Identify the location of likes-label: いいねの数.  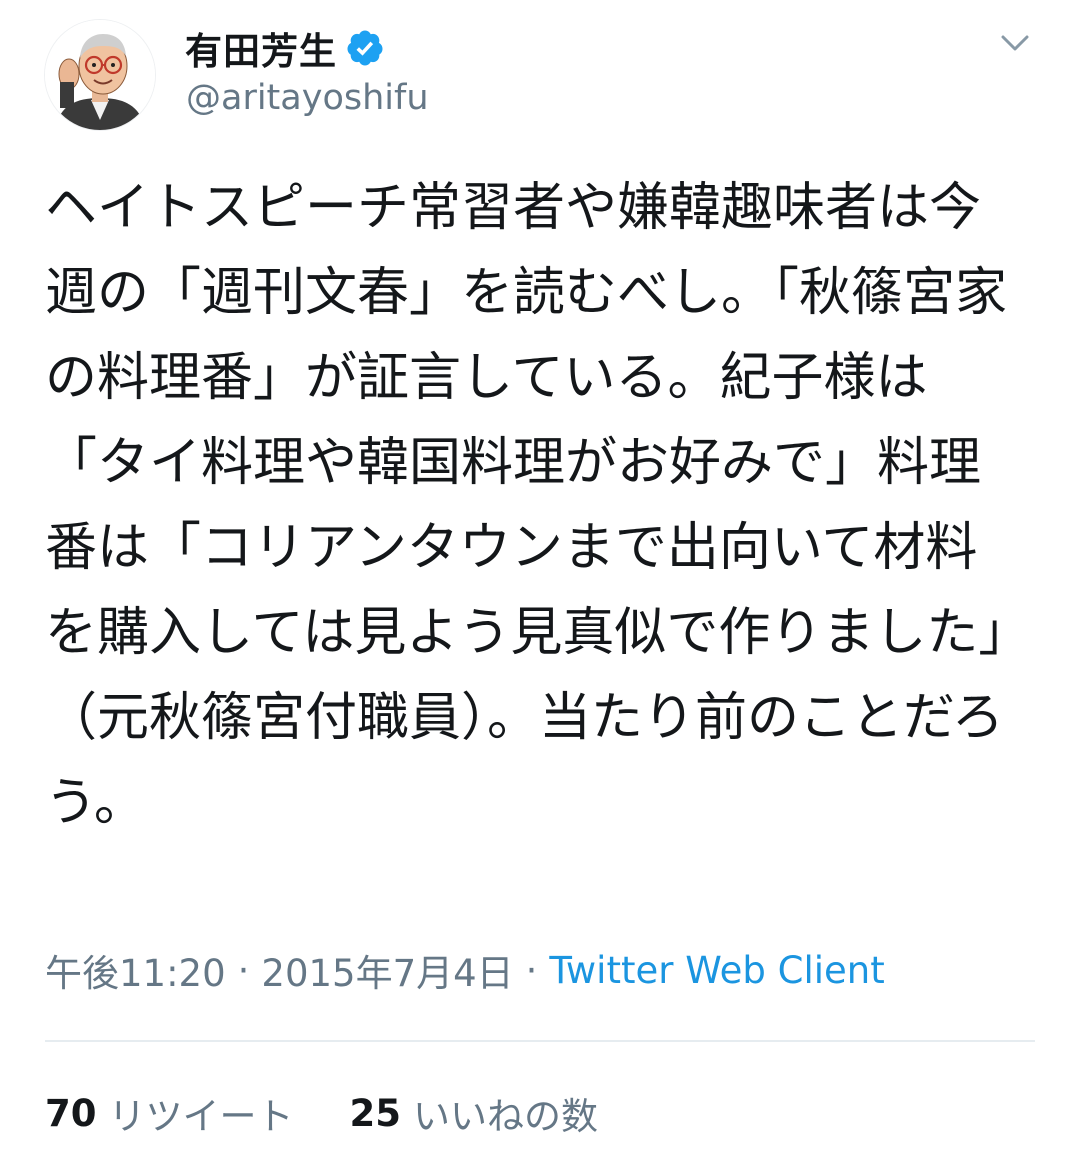
(505, 1116).